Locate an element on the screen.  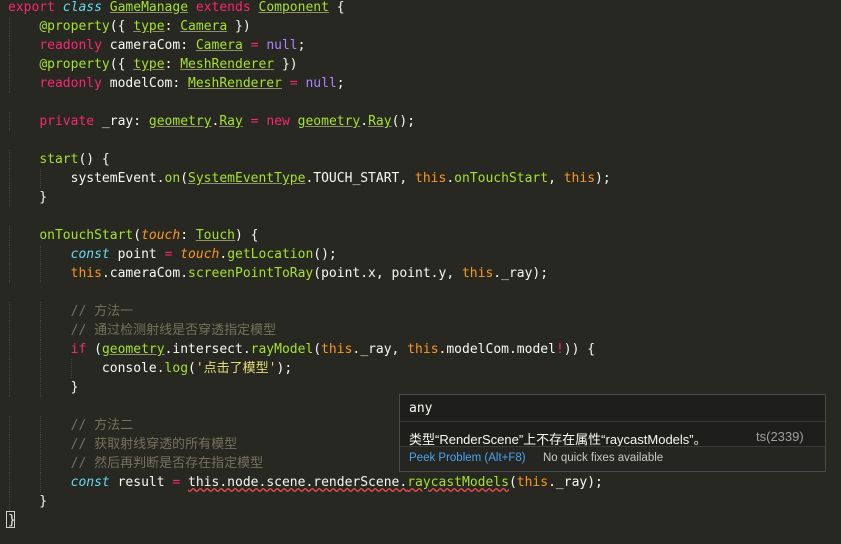
code-token: @property is located at coordinates (74, 26).